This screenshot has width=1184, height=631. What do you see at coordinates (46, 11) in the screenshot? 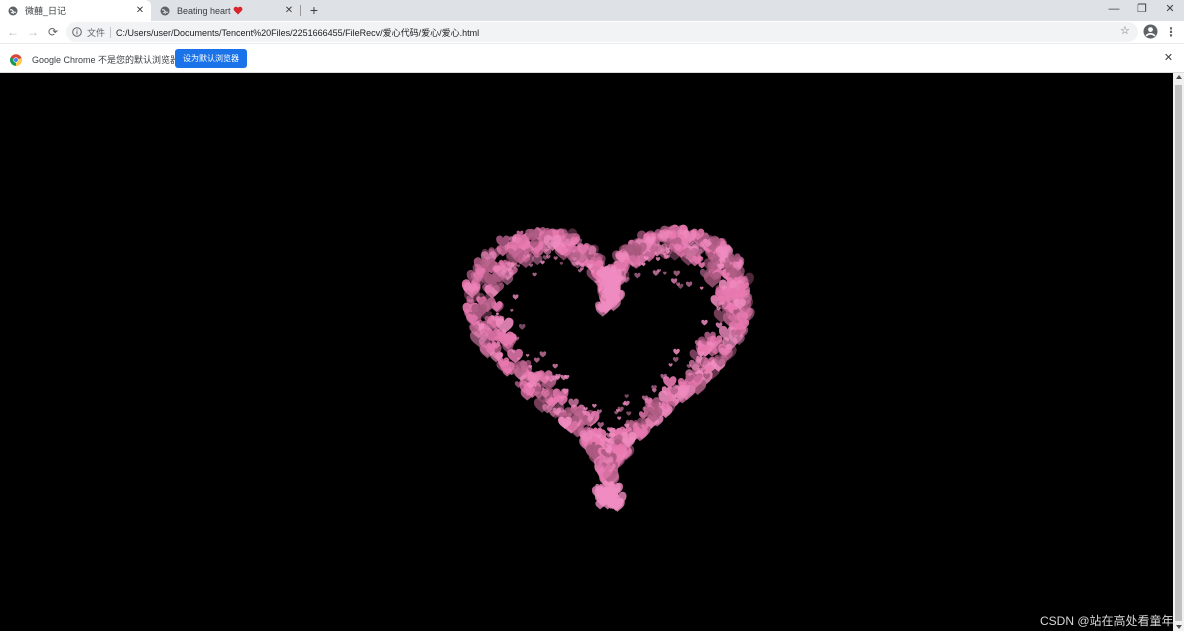
I see `tab-title: 微囍_日记` at bounding box center [46, 11].